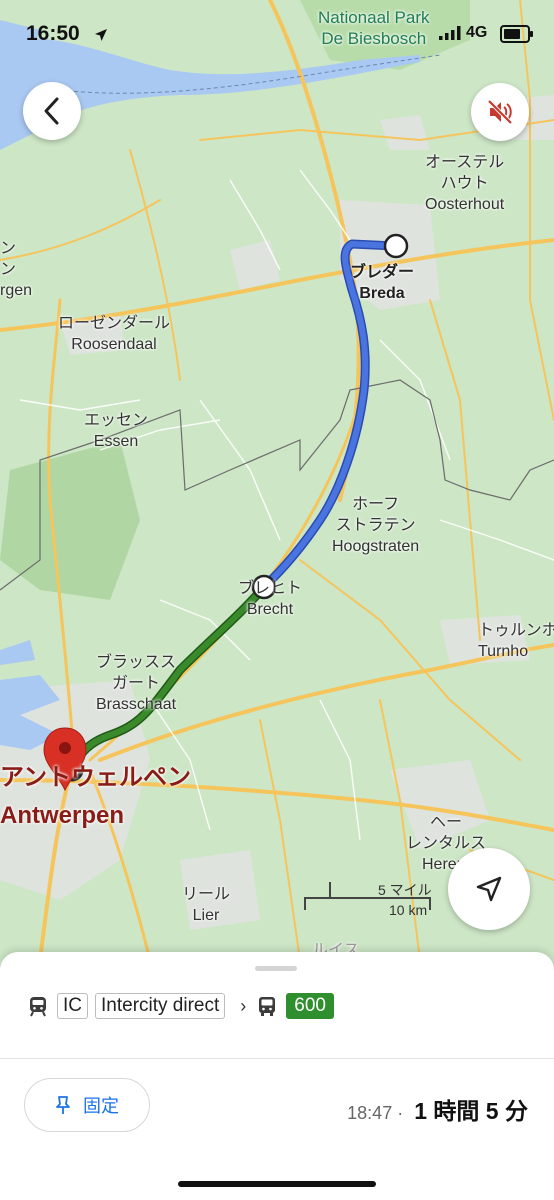 Image resolution: width=554 pixels, height=1200 pixels. Describe the element at coordinates (72, 1006) in the screenshot. I see `route-tag-ic: IC` at that location.